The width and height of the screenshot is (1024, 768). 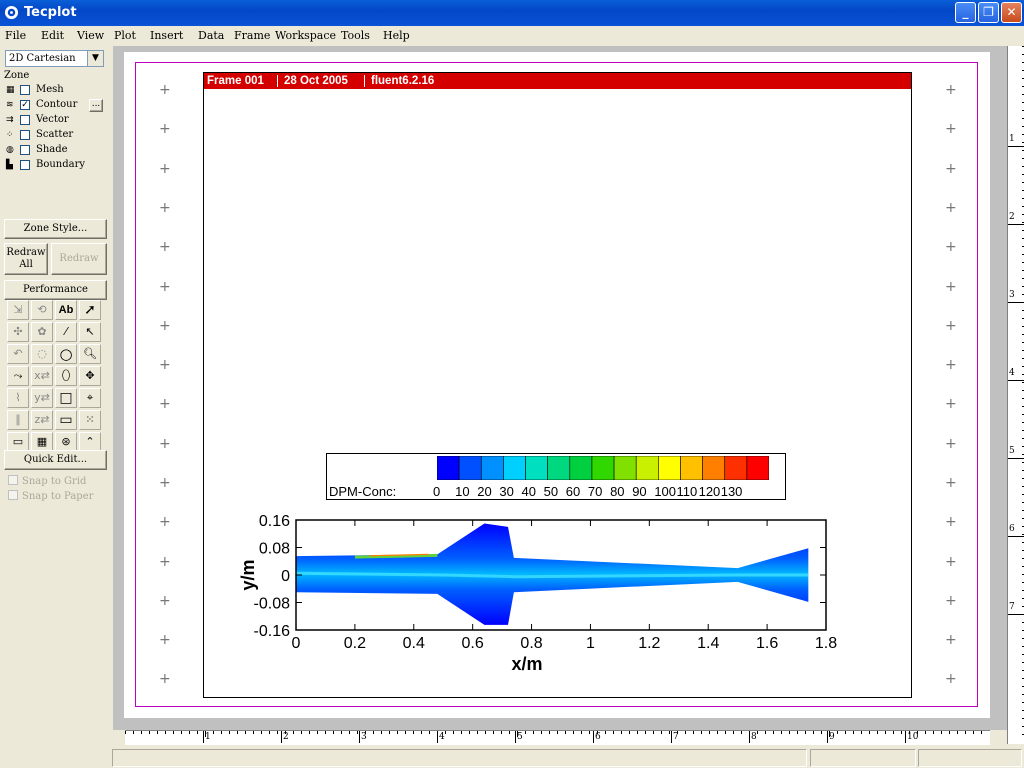 What do you see at coordinates (90, 376) in the screenshot?
I see `move-icon: ✥` at bounding box center [90, 376].